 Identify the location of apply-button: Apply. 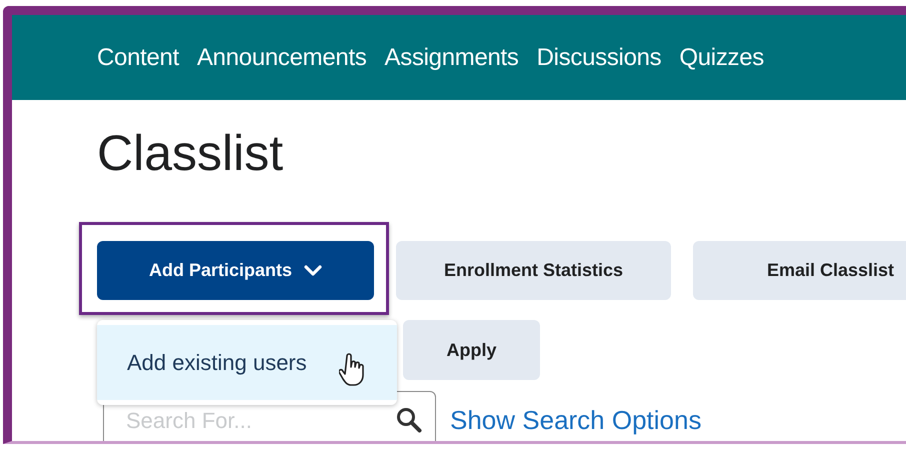
(471, 350).